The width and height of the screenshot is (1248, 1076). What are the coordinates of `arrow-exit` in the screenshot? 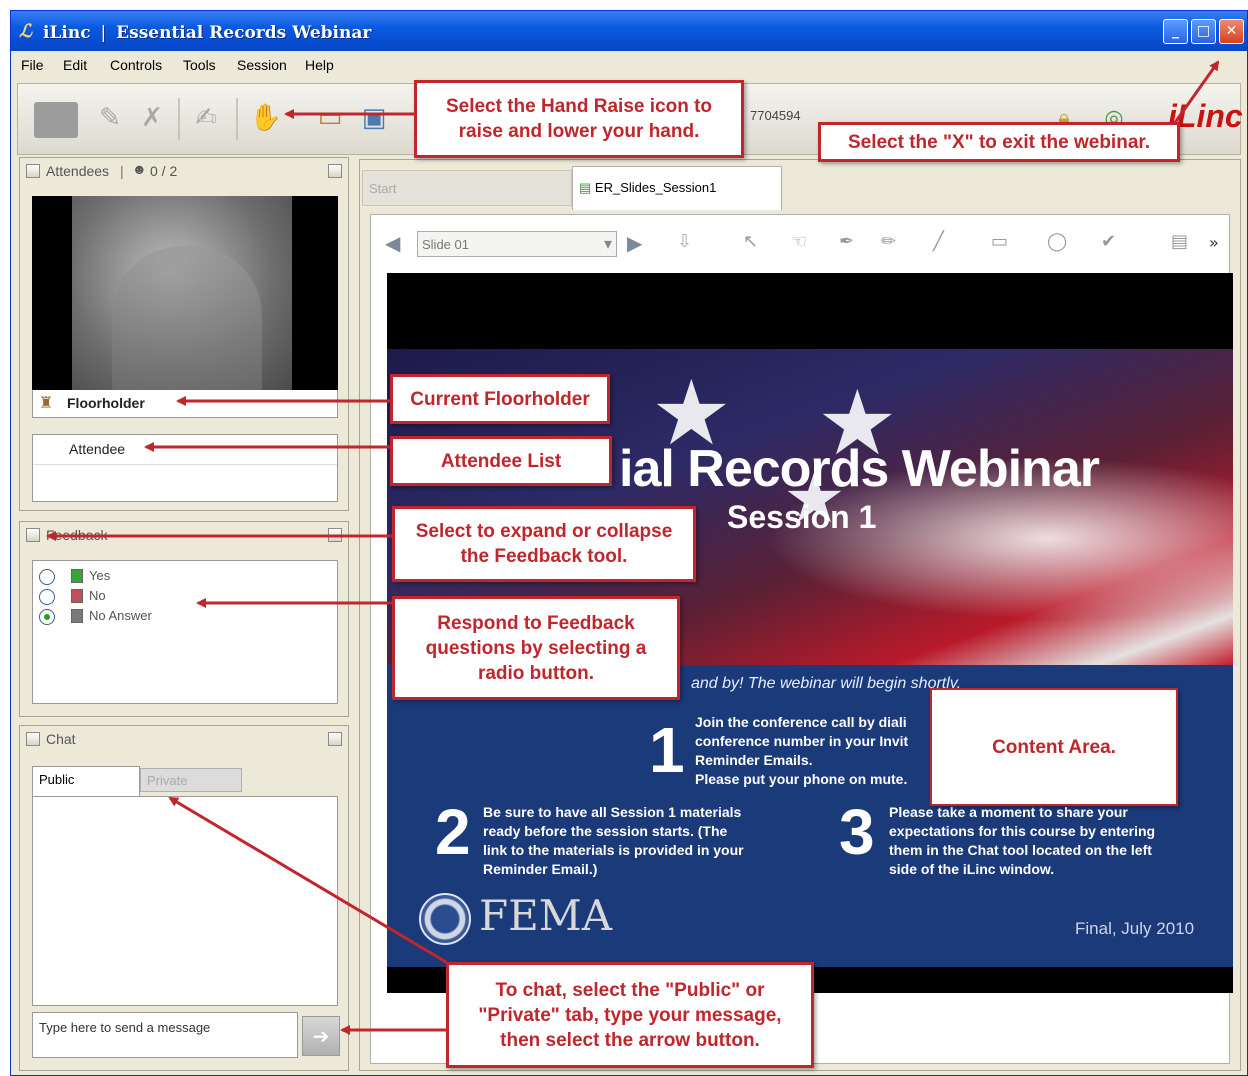 It's located at (1196, 92).